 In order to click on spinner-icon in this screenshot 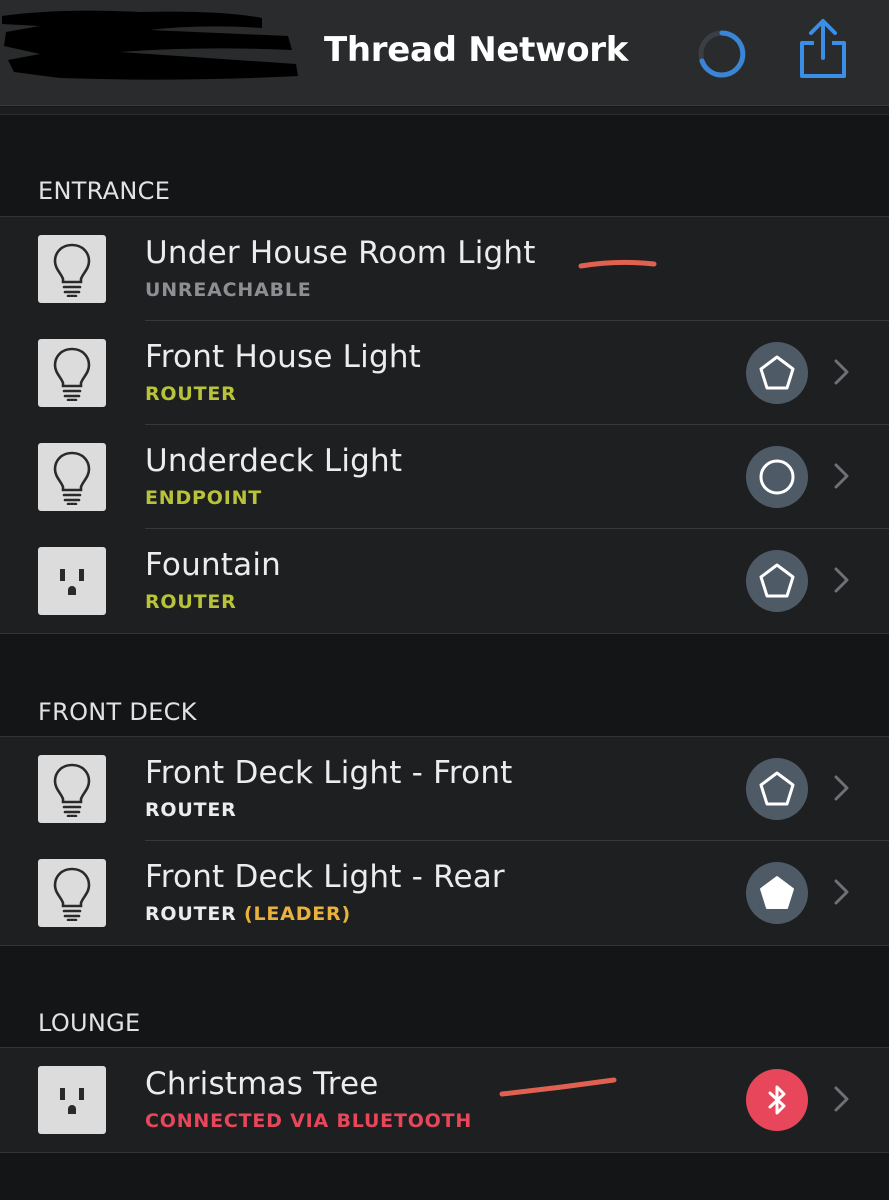, I will do `click(722, 54)`.